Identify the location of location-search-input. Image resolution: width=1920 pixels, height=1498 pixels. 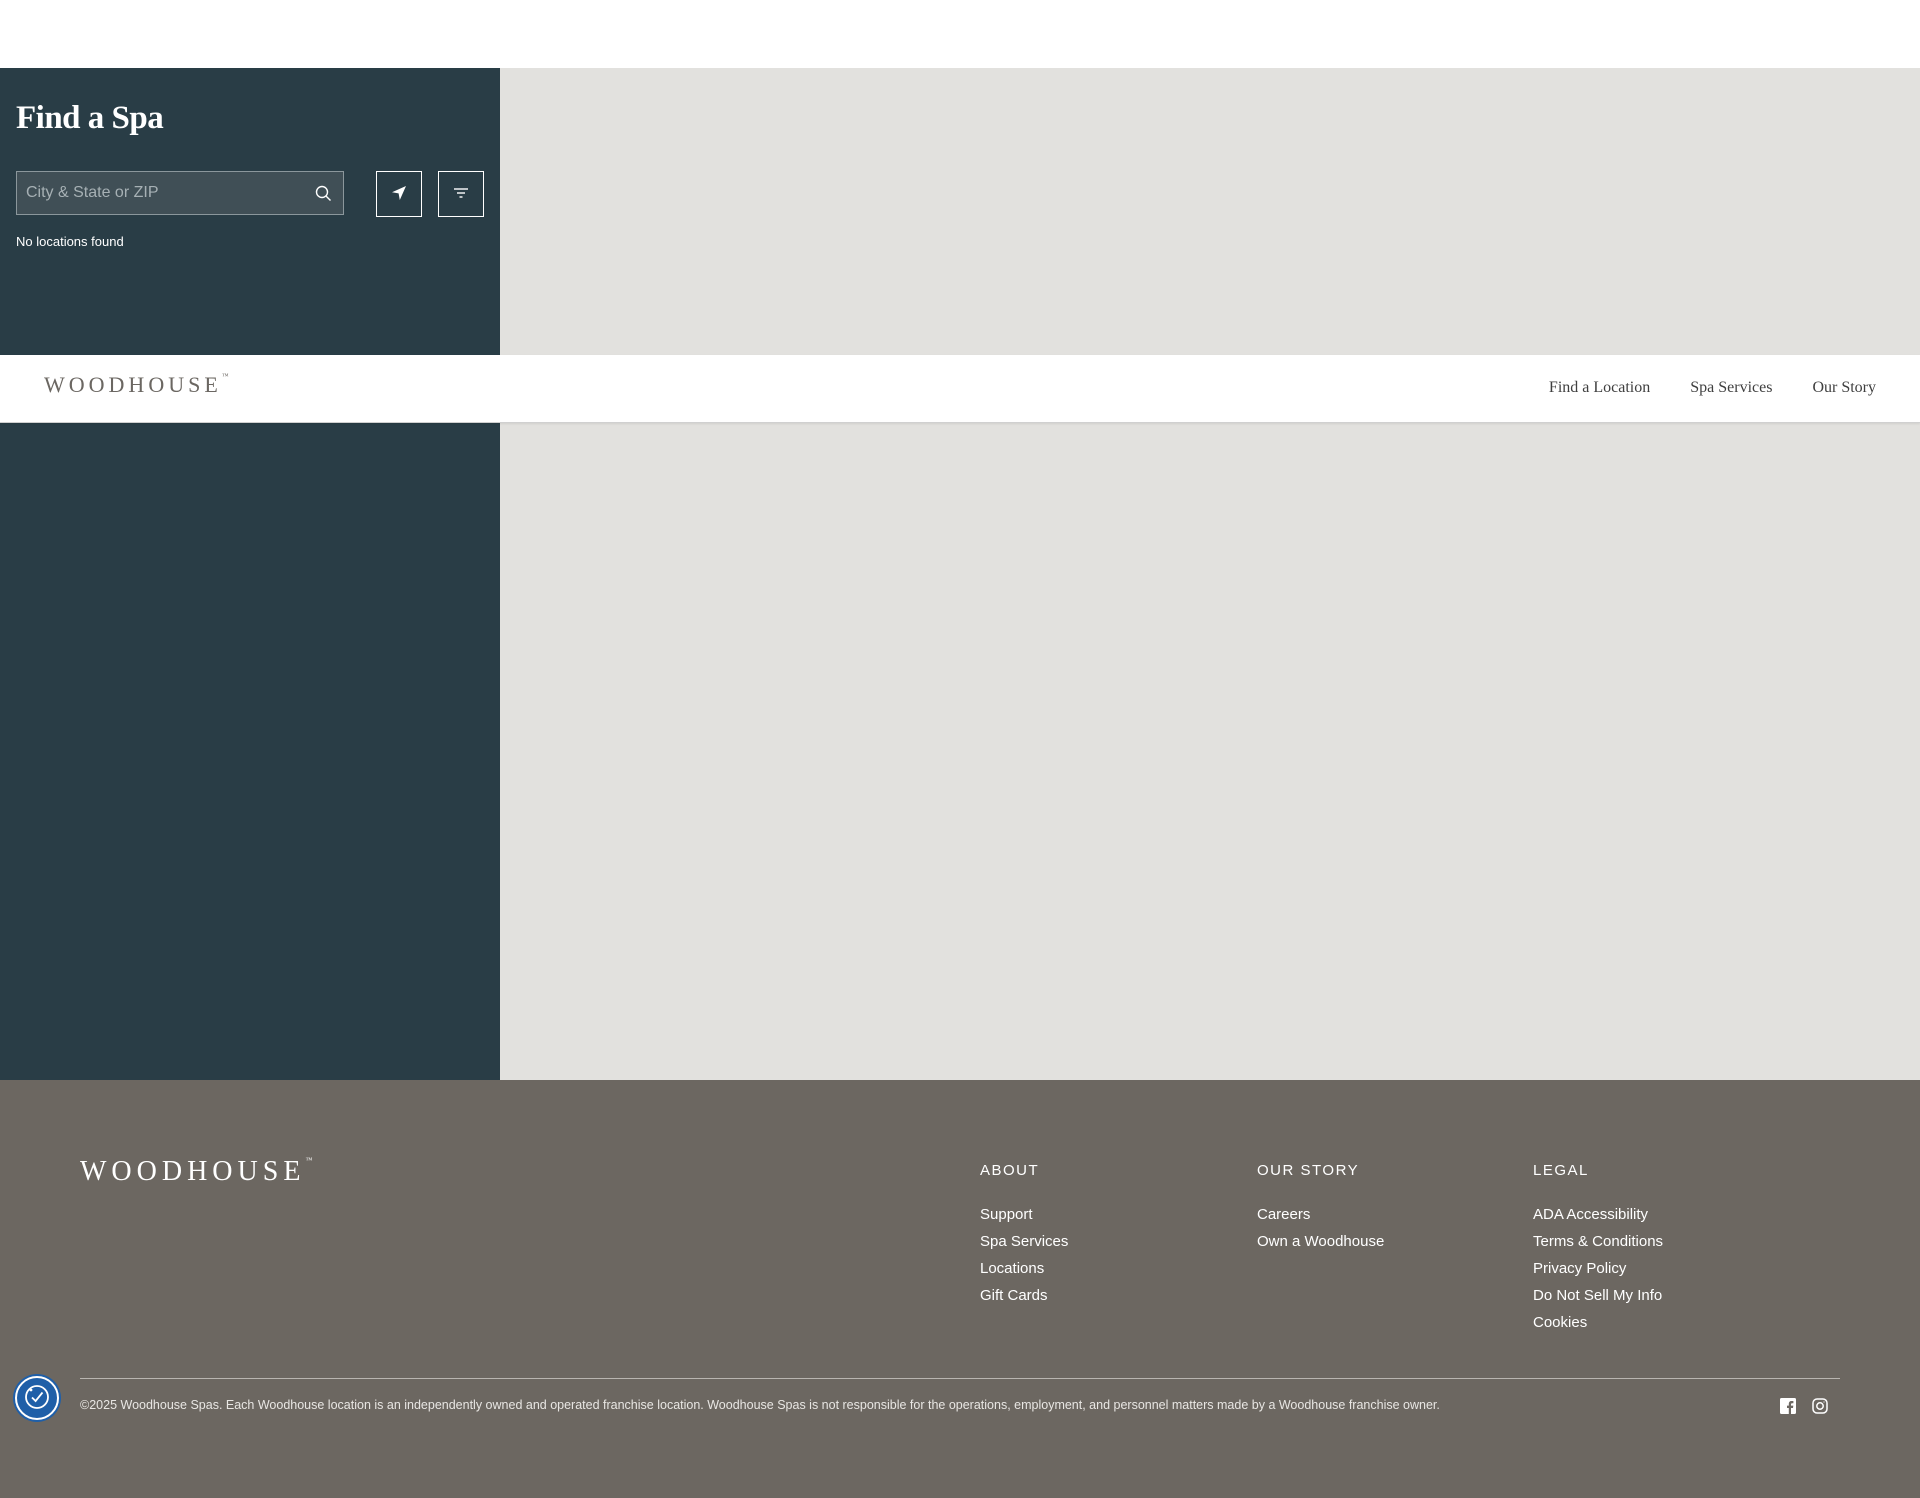
(160, 193).